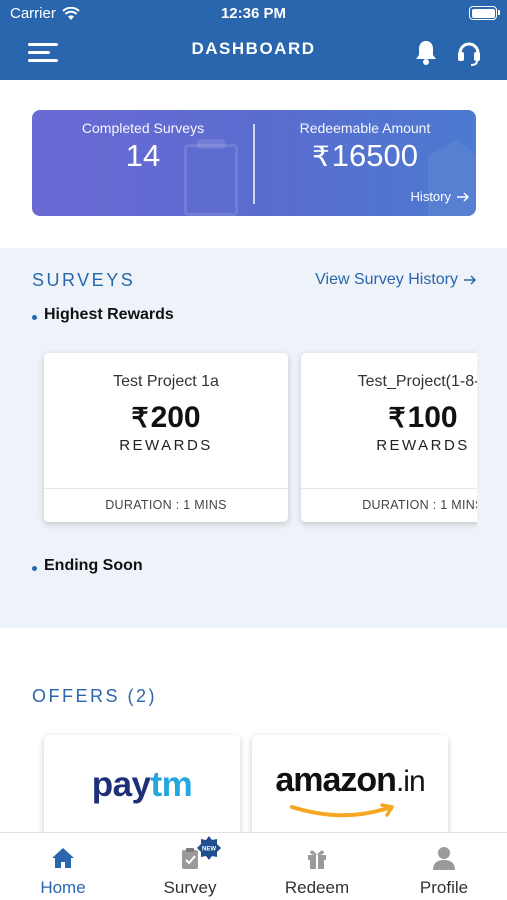 The height and width of the screenshot is (900, 507). I want to click on completed-surveys-value: 14, so click(143, 155).